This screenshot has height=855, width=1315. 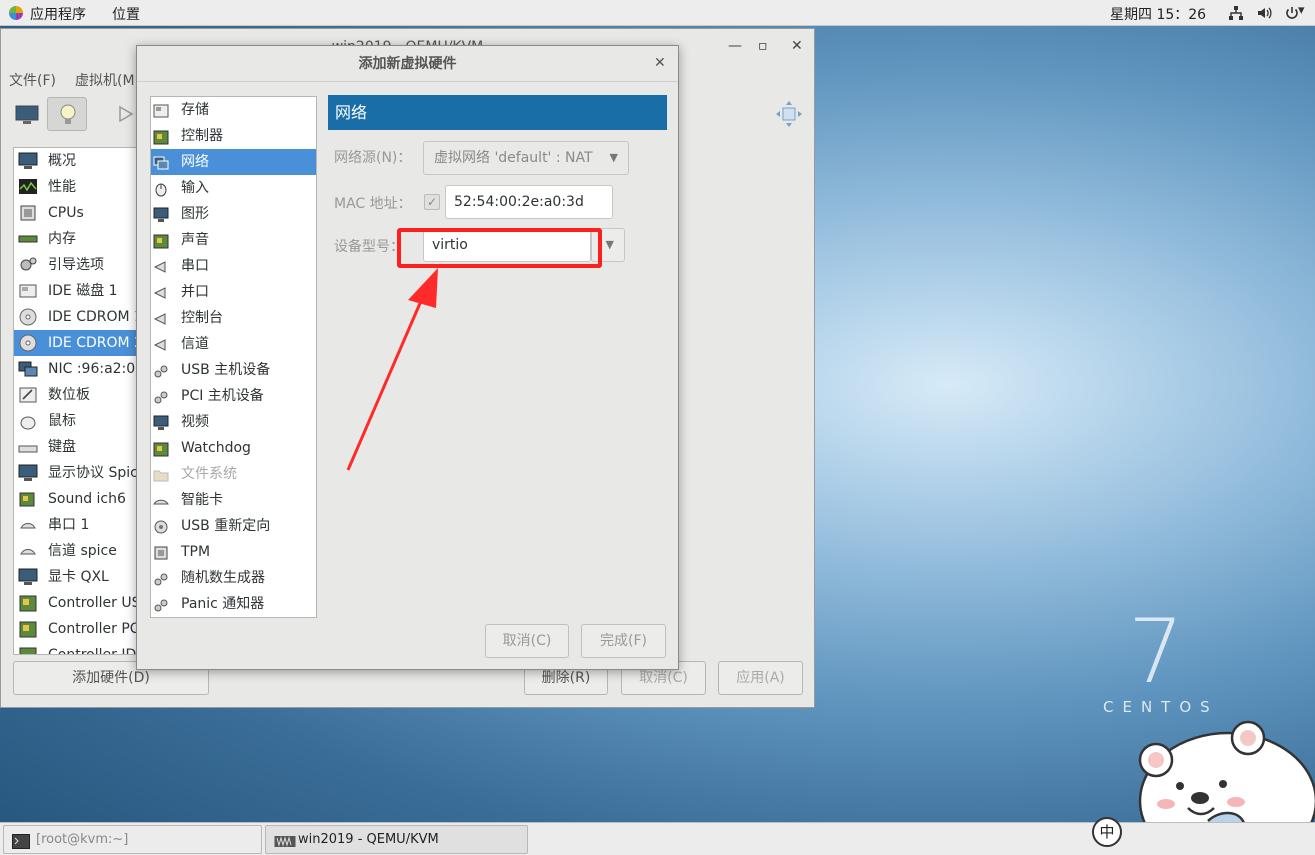 I want to click on hw-item-cpus: CPUs, so click(x=78, y=213).